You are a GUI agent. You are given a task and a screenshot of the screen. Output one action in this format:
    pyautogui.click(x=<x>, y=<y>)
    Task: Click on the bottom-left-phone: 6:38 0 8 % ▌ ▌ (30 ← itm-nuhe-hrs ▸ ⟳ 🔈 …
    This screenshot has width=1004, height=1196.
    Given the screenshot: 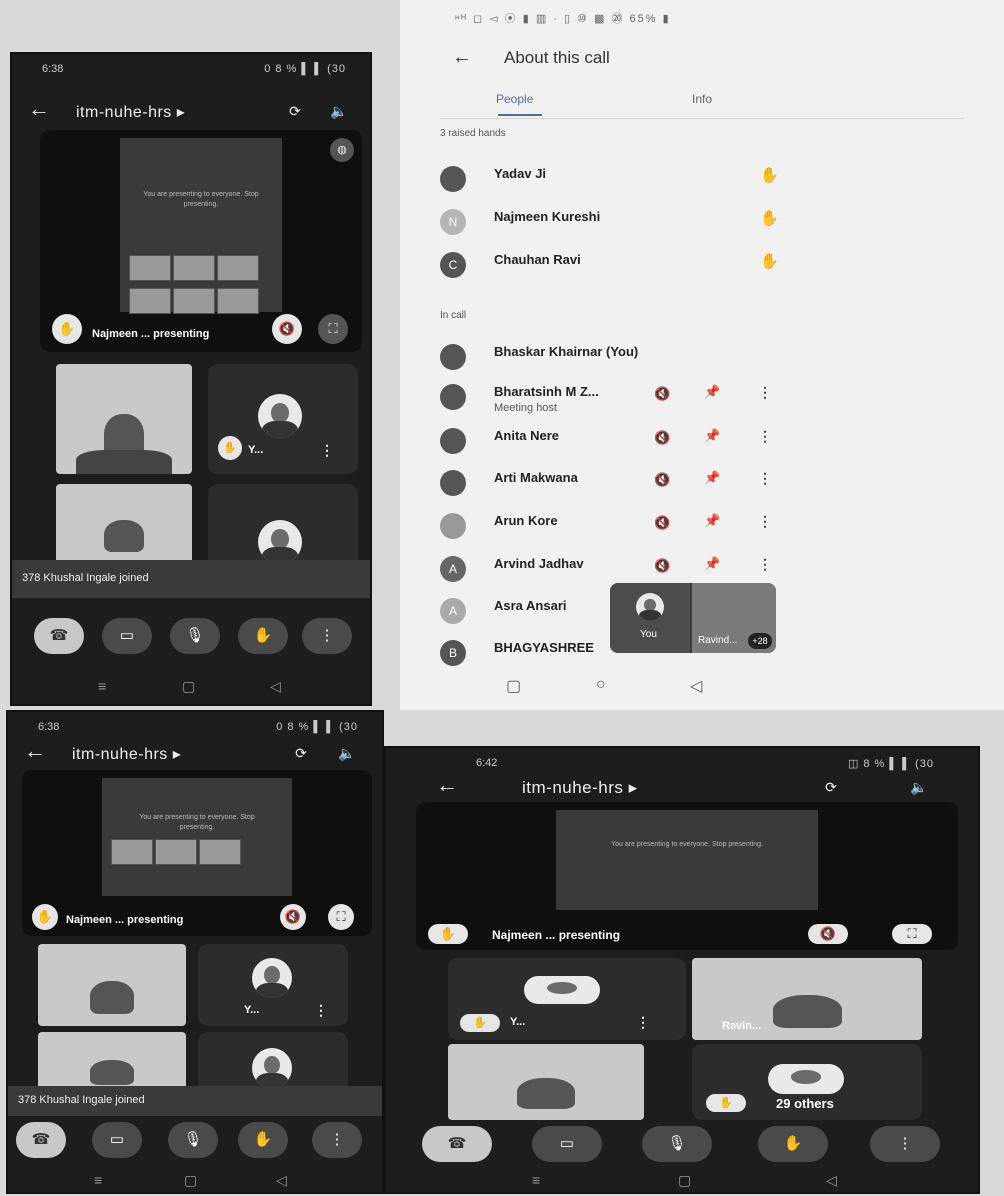 What is the action you would take?
    pyautogui.click(x=195, y=952)
    